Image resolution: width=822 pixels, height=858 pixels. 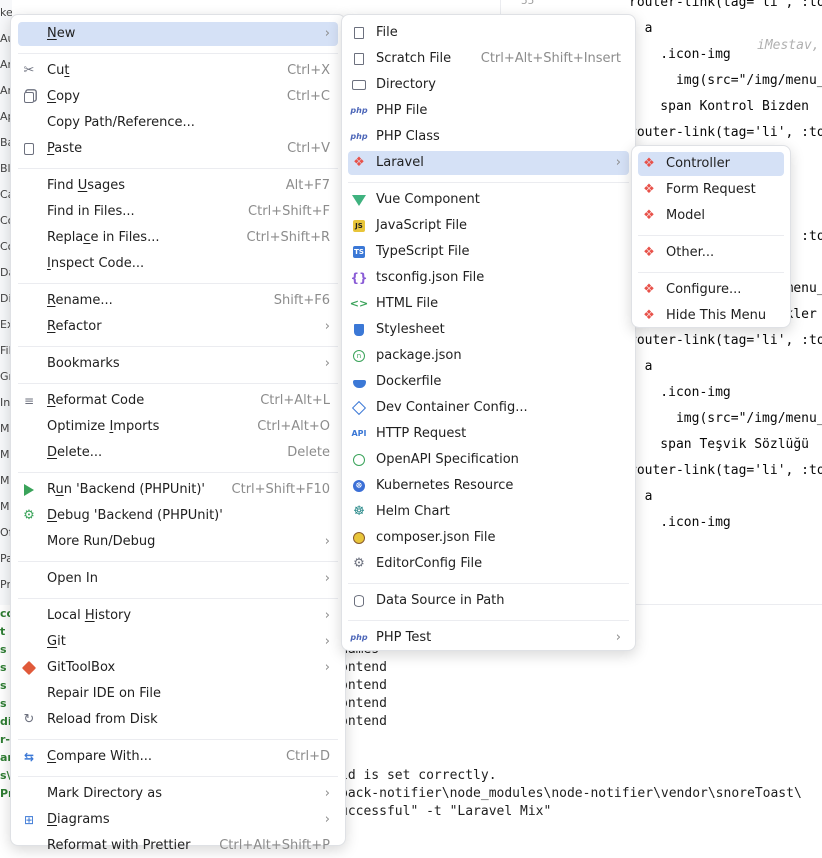 I want to click on new-menu-item-dockerfile: Dockerfile, so click(x=488, y=382).